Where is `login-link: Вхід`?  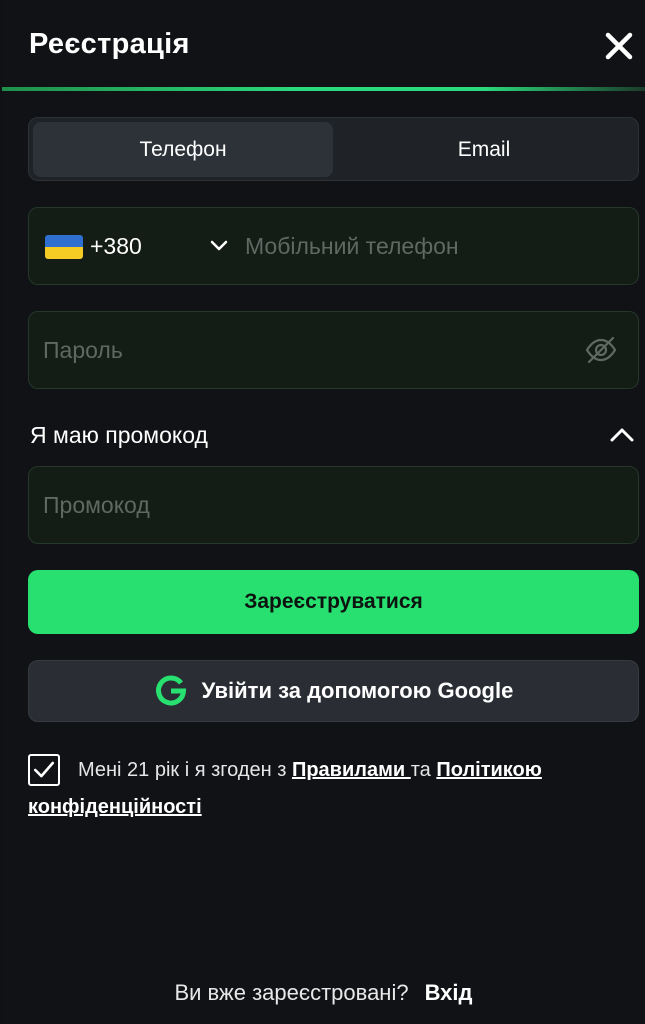
login-link: Вхід is located at coordinates (449, 992).